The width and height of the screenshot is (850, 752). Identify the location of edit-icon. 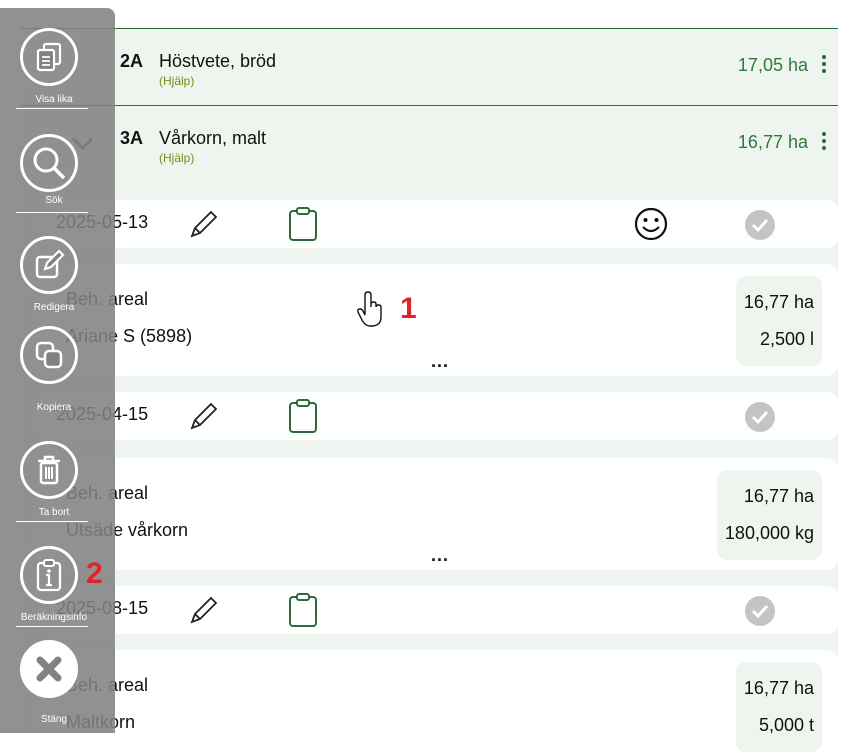
(49, 265).